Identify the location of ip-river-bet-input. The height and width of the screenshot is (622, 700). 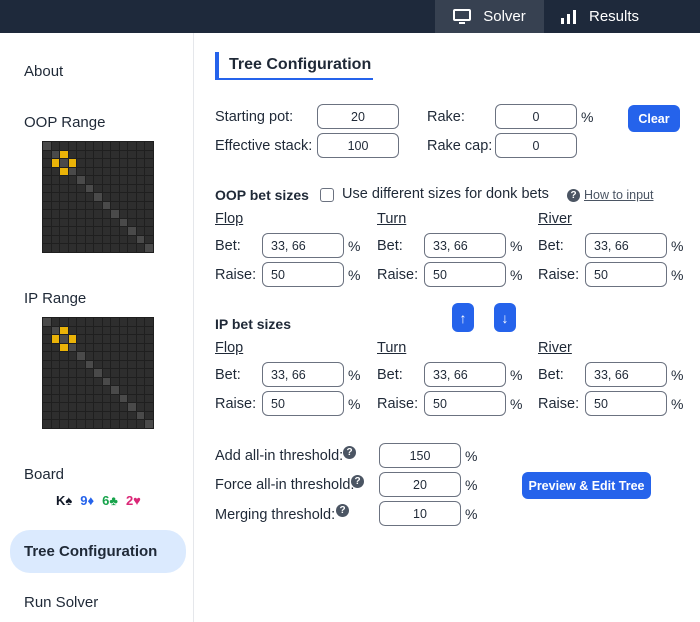
(626, 374).